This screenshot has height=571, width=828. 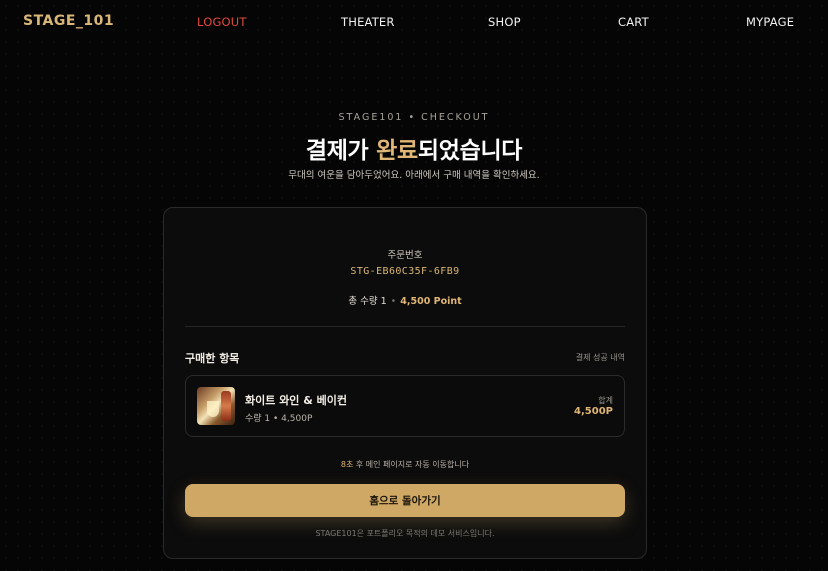 What do you see at coordinates (405, 271) in the screenshot?
I see `order-number: STG-EB60C35F-6FB9` at bounding box center [405, 271].